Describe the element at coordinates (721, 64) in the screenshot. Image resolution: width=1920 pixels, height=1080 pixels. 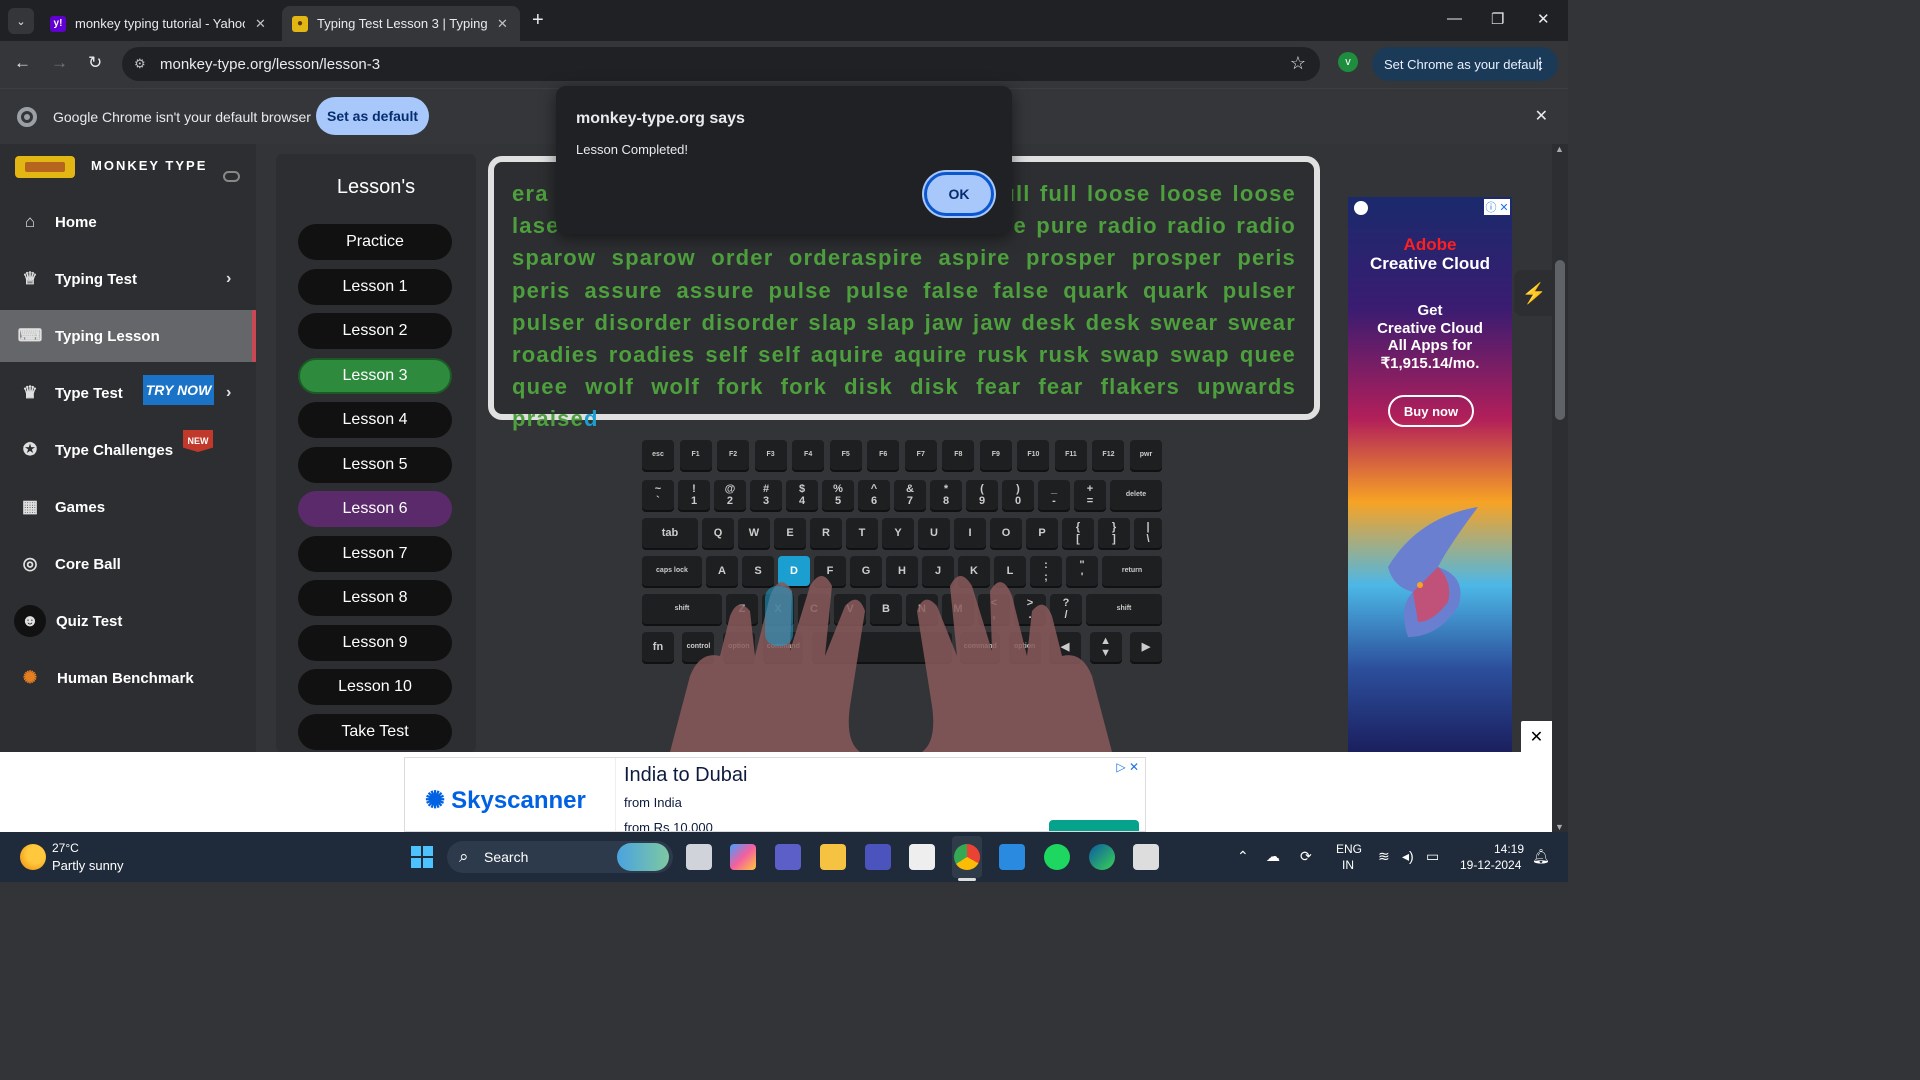
I see `address-bar: ⚙ monkey-type.org/lesson/lesson-3 ☆` at that location.